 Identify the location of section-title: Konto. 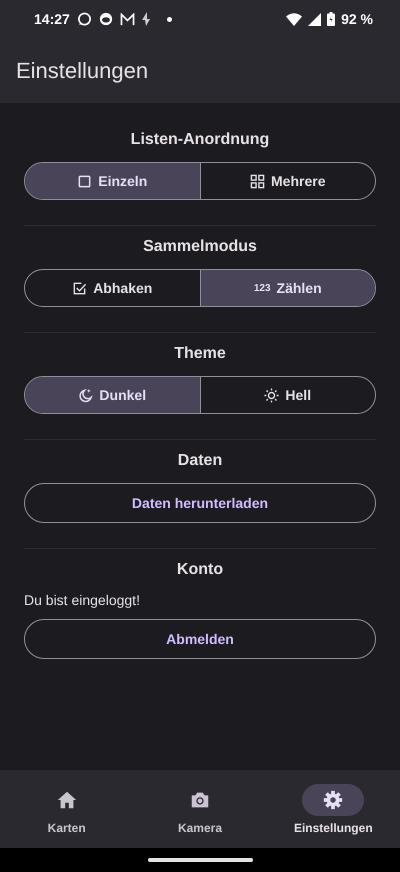
(200, 570).